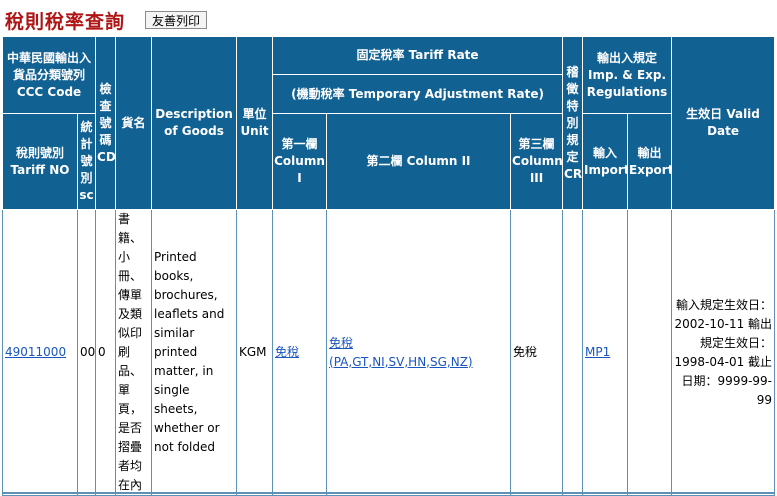 This screenshot has width=777, height=496. I want to click on header-description: Description of Goods, so click(194, 123).